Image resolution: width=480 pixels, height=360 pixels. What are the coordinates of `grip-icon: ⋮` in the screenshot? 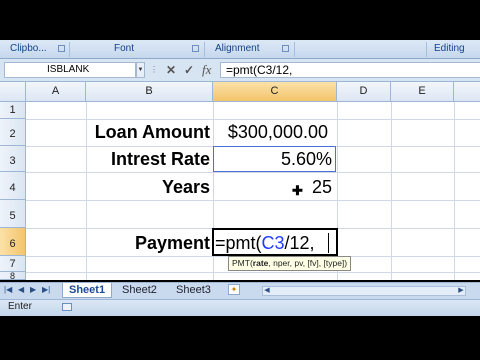 It's located at (154, 69).